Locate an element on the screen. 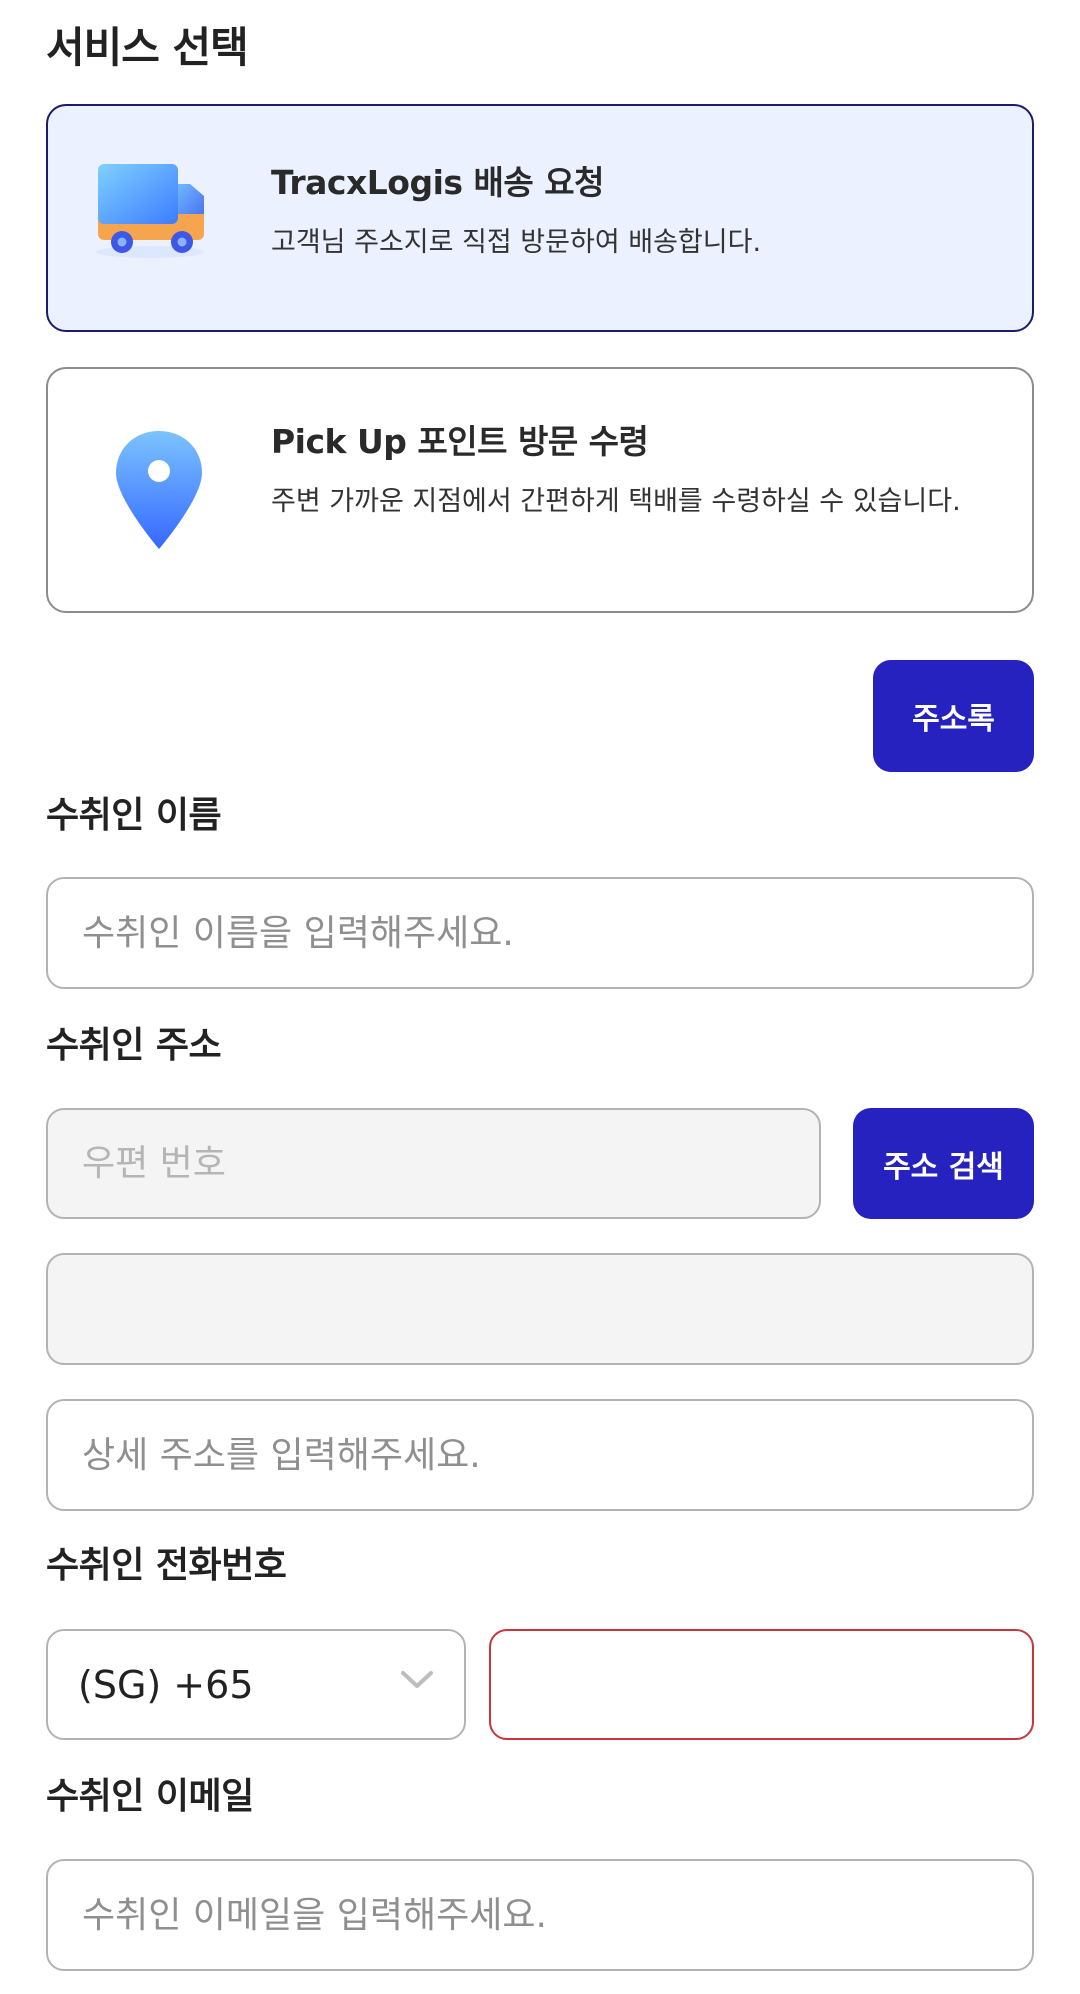  recipient-address-label: 수취인 주소 is located at coordinates (134, 1045).